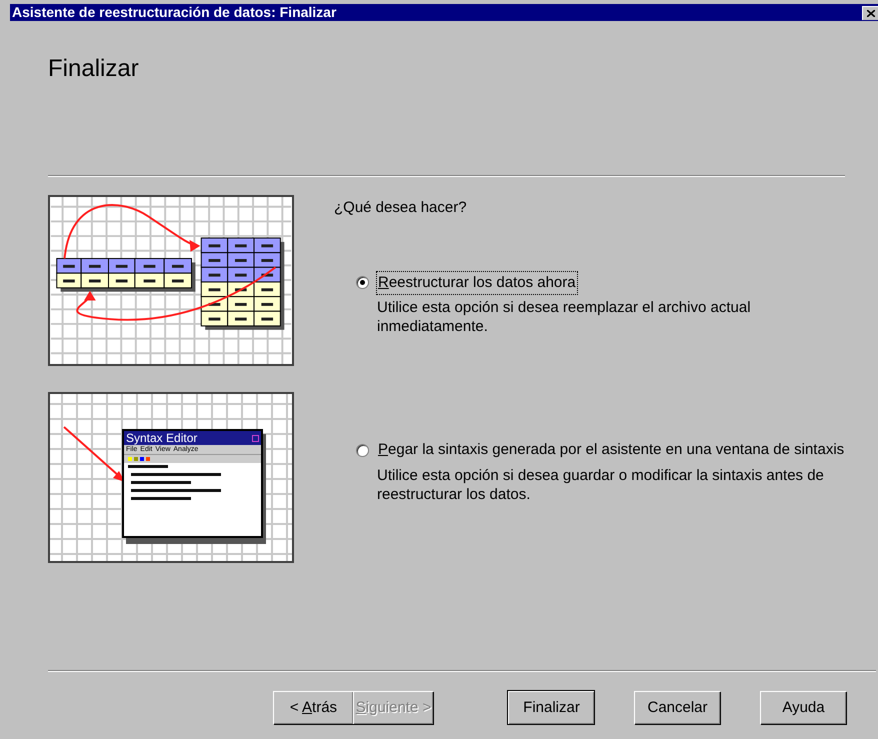  I want to click on dialog-button: < Atrás, so click(313, 707).